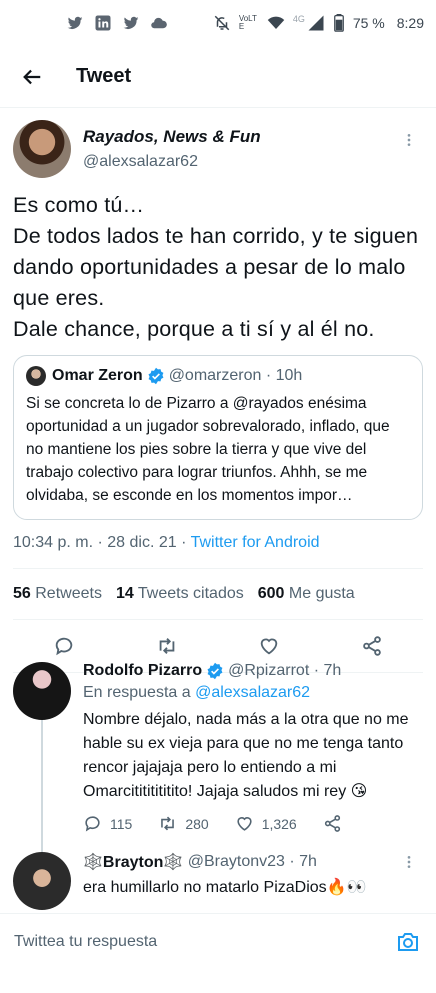  What do you see at coordinates (236, 862) in the screenshot?
I see `reply-author-handle: @Braytonv23` at bounding box center [236, 862].